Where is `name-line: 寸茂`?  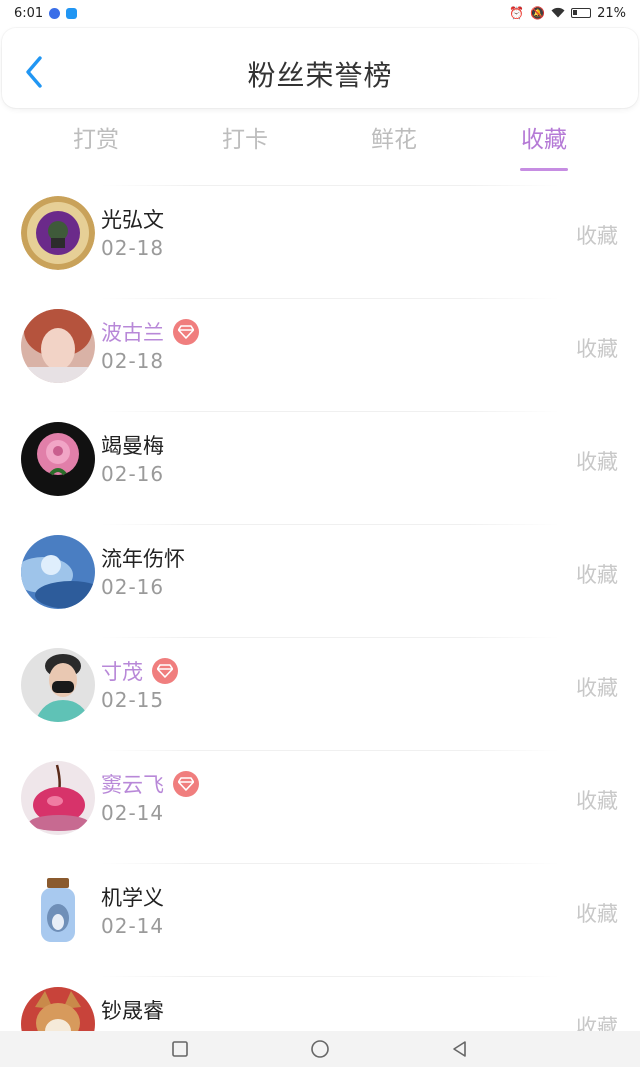
name-line: 寸茂 is located at coordinates (139, 671).